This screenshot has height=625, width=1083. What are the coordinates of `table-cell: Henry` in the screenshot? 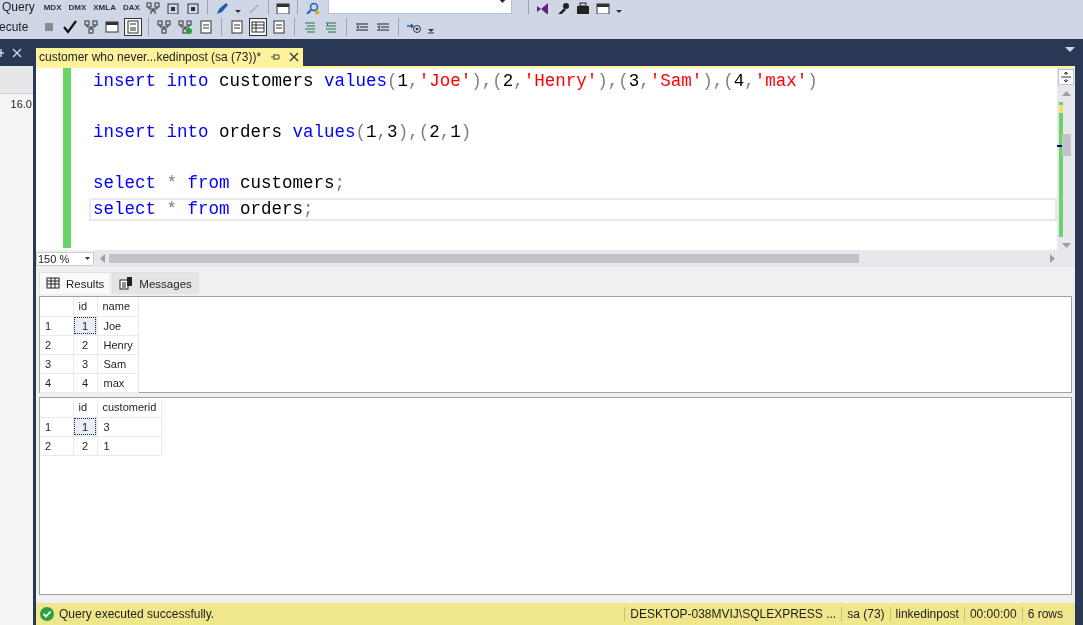 It's located at (118, 344).